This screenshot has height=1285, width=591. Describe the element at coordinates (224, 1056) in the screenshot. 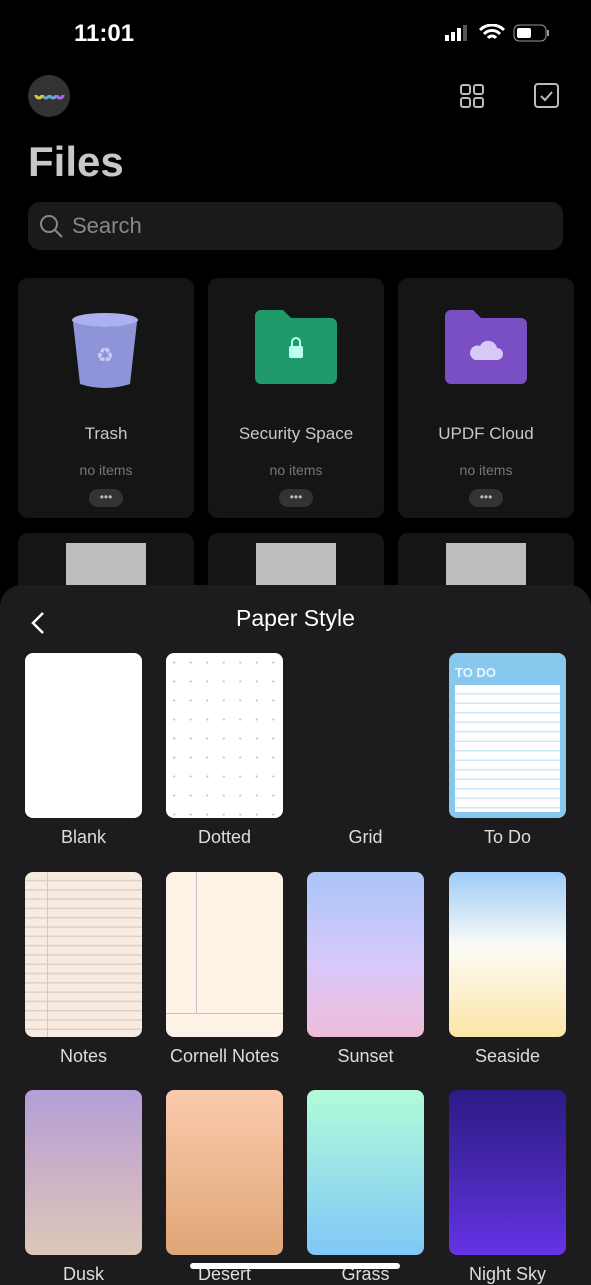

I see `paper-style-label: Cornell Notes` at that location.